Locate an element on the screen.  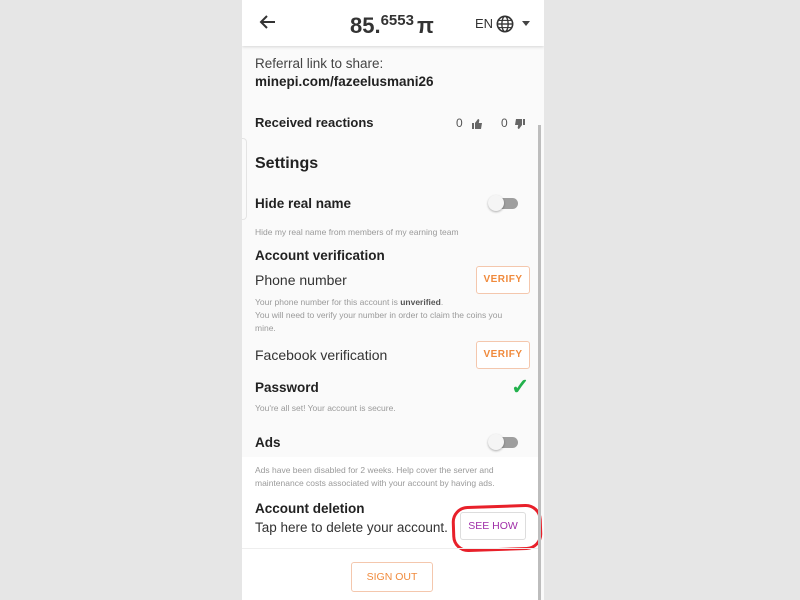
phone-desc-line3: mine. is located at coordinates (265, 328).